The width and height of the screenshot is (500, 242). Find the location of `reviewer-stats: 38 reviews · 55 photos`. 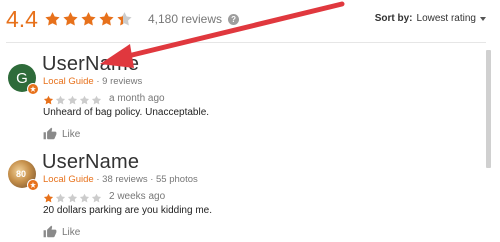

reviewer-stats: 38 reviews · 55 photos is located at coordinates (150, 179).